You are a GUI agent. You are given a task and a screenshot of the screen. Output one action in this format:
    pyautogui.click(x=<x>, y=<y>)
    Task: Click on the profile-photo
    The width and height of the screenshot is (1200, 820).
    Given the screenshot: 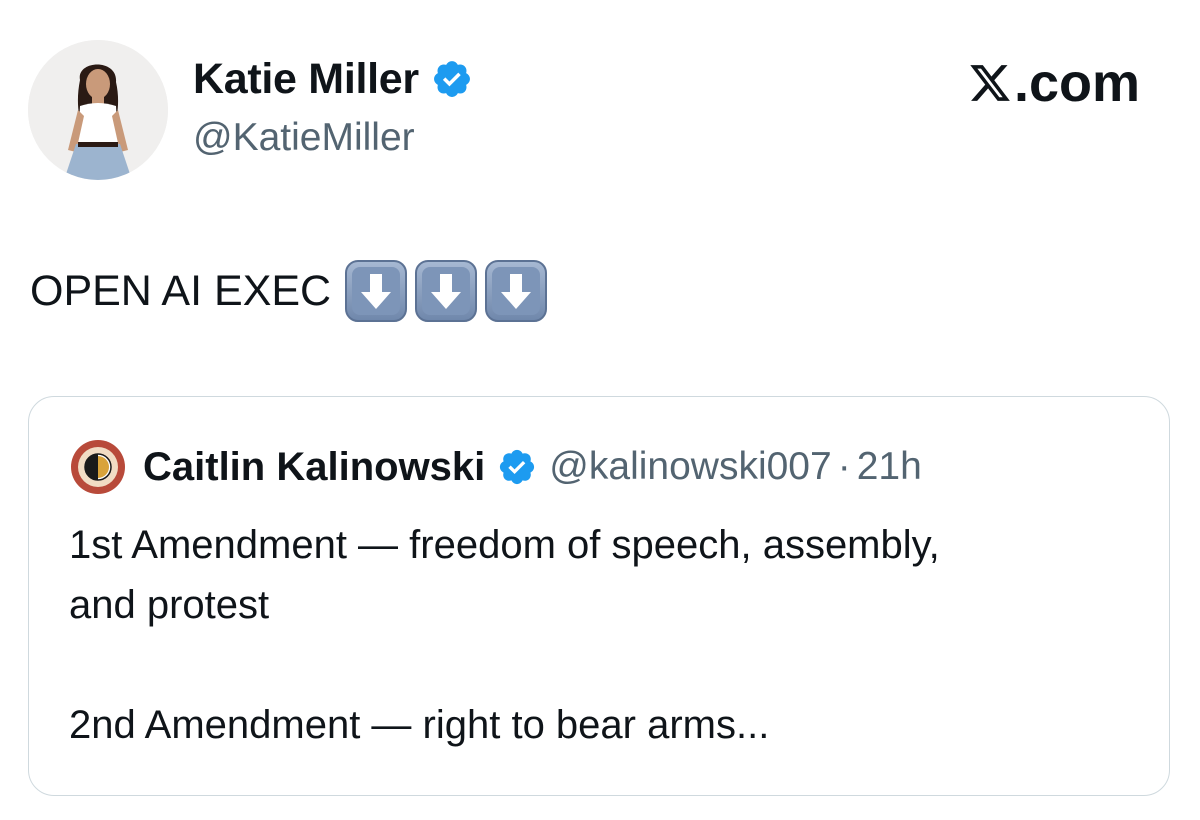 What is the action you would take?
    pyautogui.click(x=98, y=110)
    